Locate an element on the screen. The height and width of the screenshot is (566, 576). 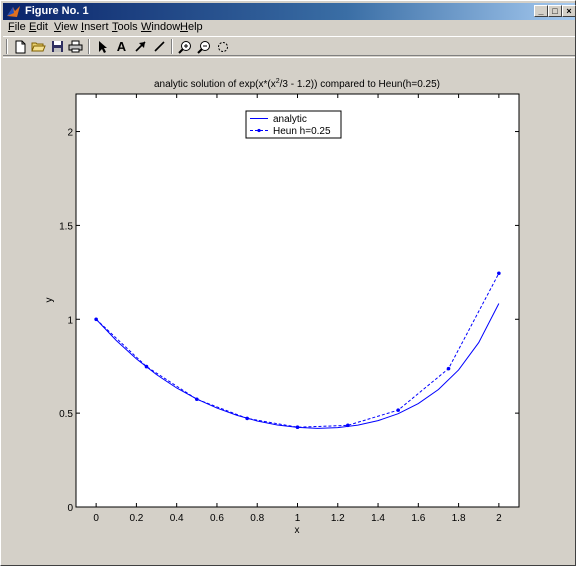
x-tick-label: 1.2 is located at coordinates (338, 518).